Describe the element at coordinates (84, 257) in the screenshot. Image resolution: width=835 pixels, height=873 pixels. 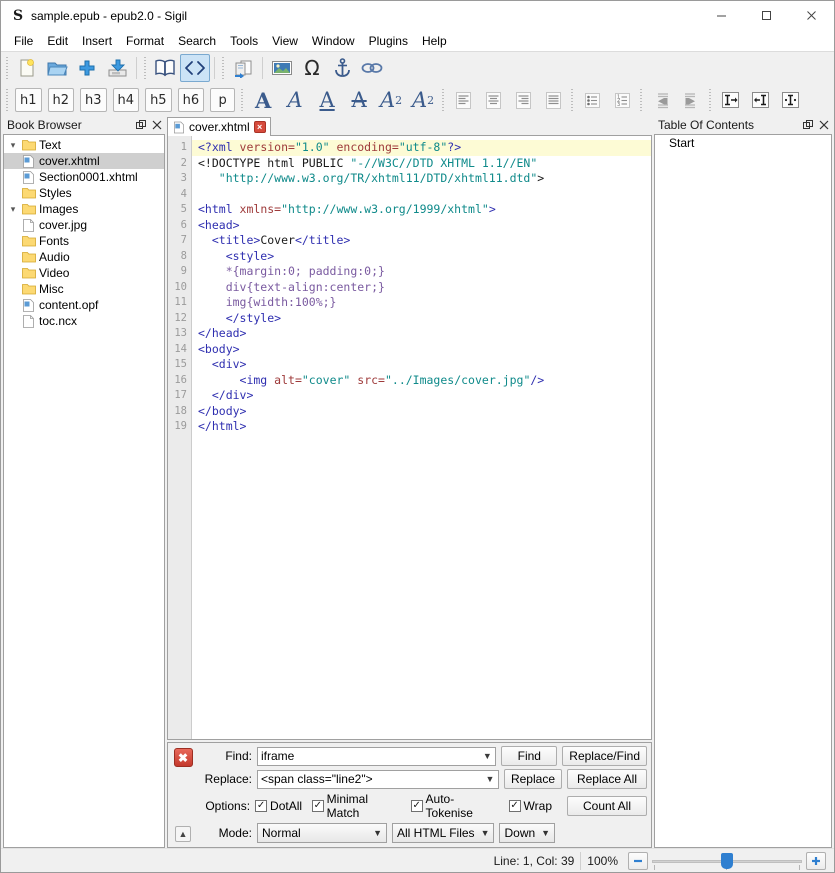
I see `tree-item-audio-folder: Audio` at that location.